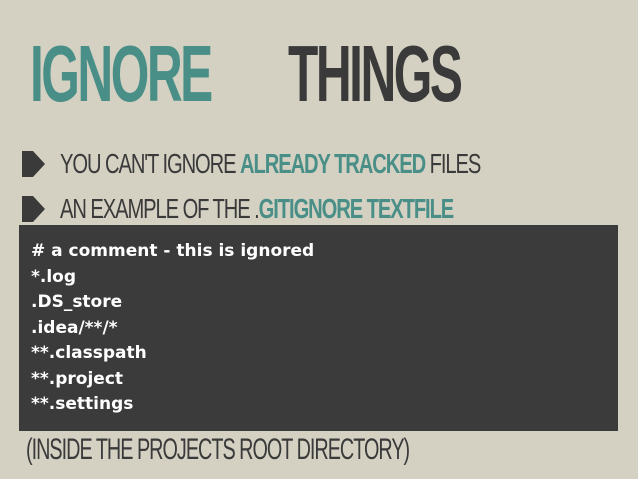  I want to click on code-line-classpath: **.classpath, so click(89, 353).